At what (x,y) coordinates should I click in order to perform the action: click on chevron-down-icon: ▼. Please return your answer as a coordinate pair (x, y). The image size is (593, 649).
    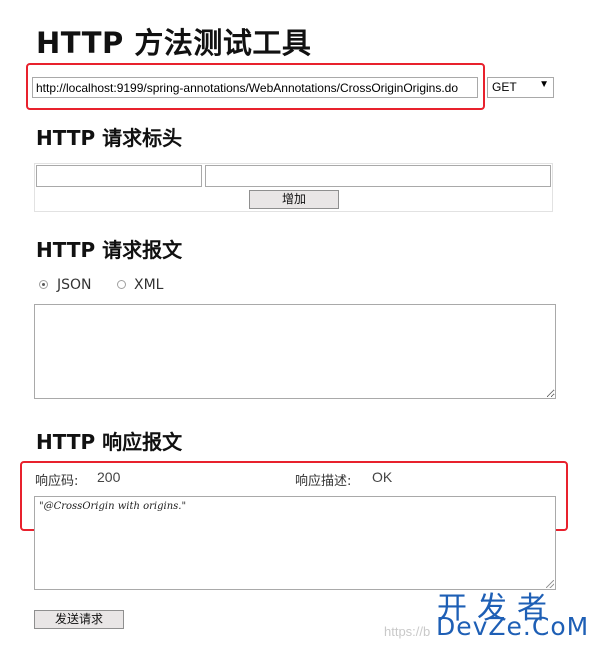
    Looking at the image, I should click on (544, 84).